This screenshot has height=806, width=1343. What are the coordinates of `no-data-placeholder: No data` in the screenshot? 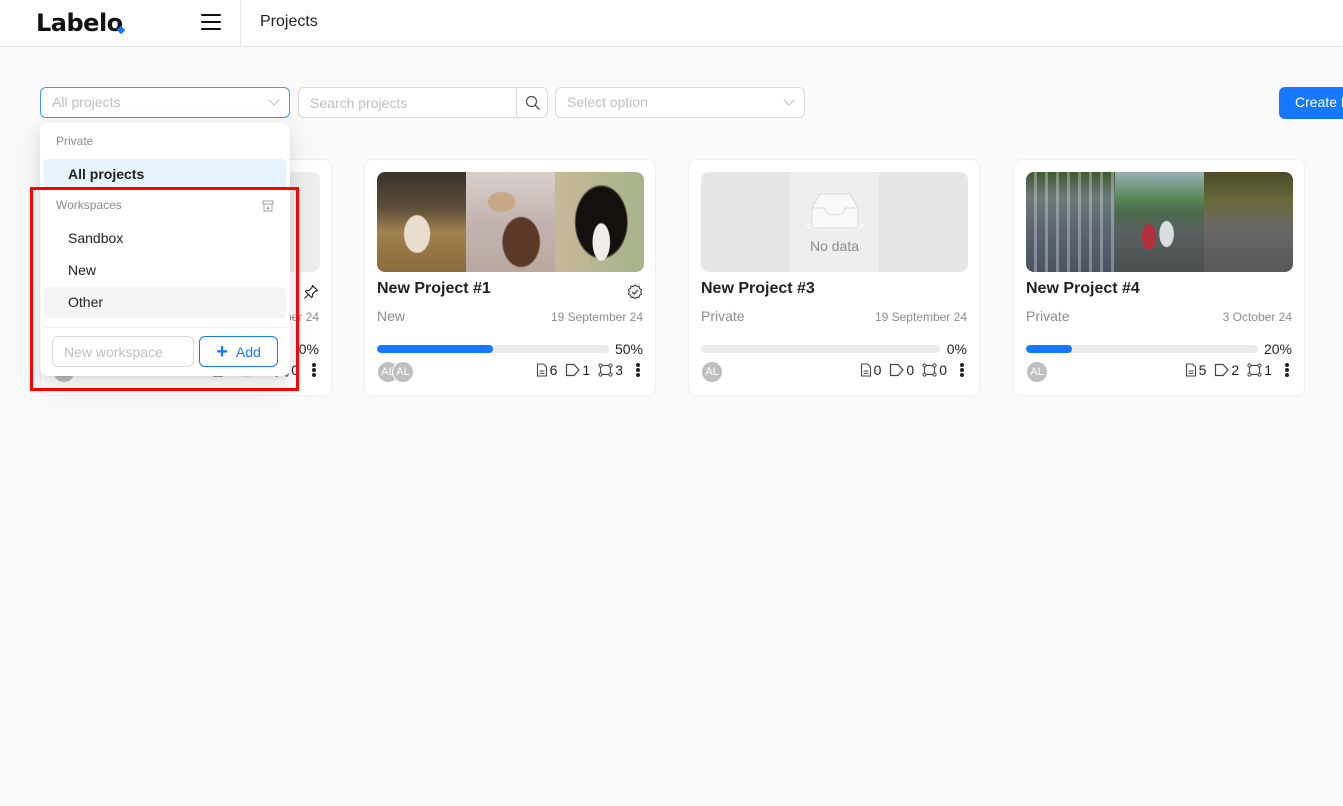 It's located at (834, 222).